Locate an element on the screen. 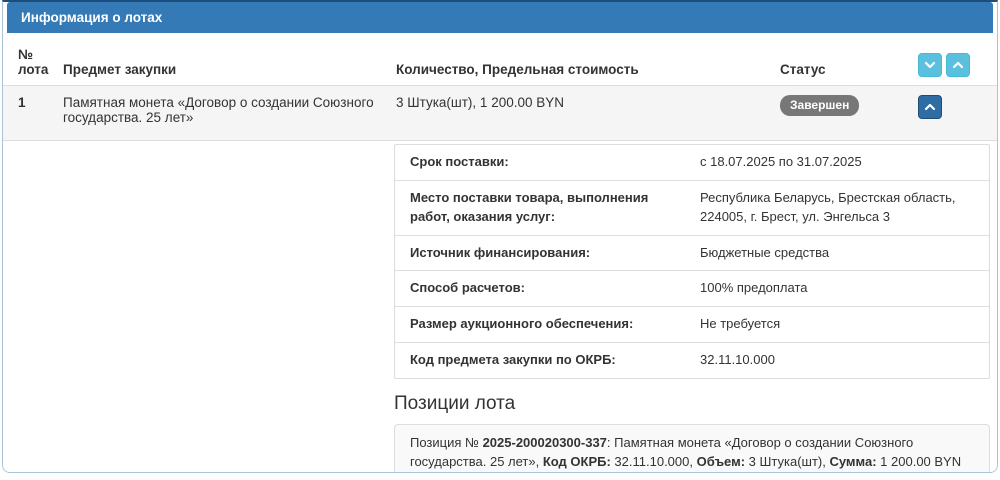  column-header-lot-number: № лота is located at coordinates (33, 62).